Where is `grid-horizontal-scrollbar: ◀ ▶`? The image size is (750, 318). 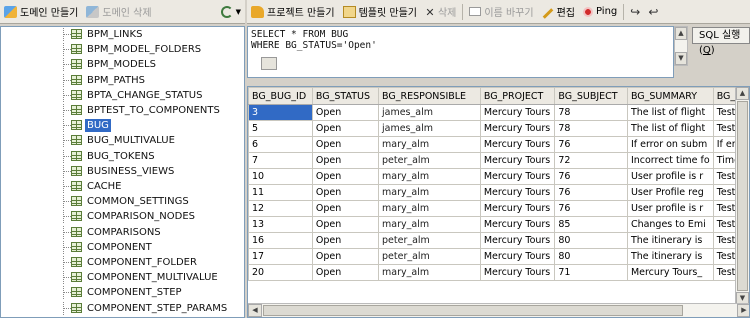
grid-horizontal-scrollbar: ◀ ▶ is located at coordinates (498, 310).